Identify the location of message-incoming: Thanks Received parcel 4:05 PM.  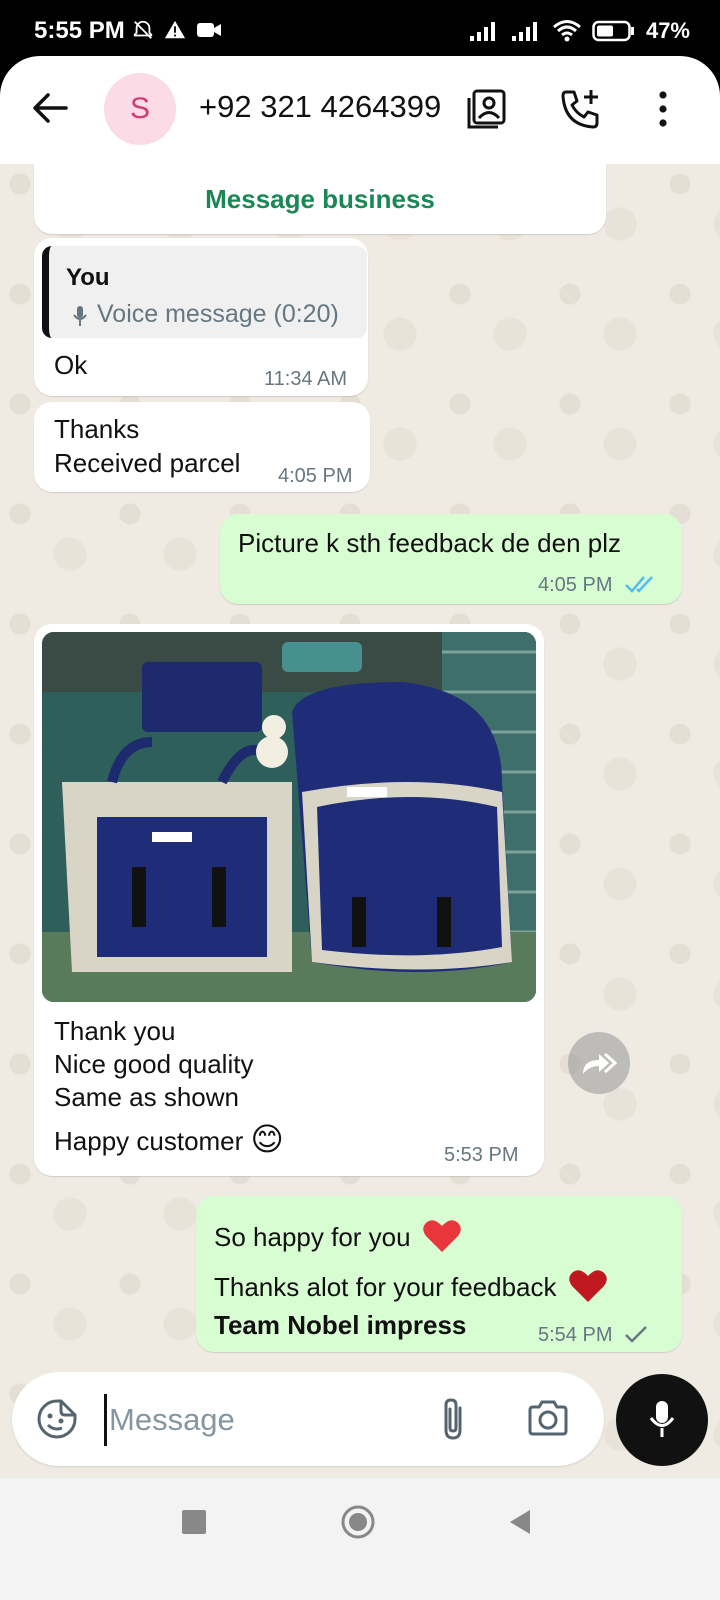
(202, 447).